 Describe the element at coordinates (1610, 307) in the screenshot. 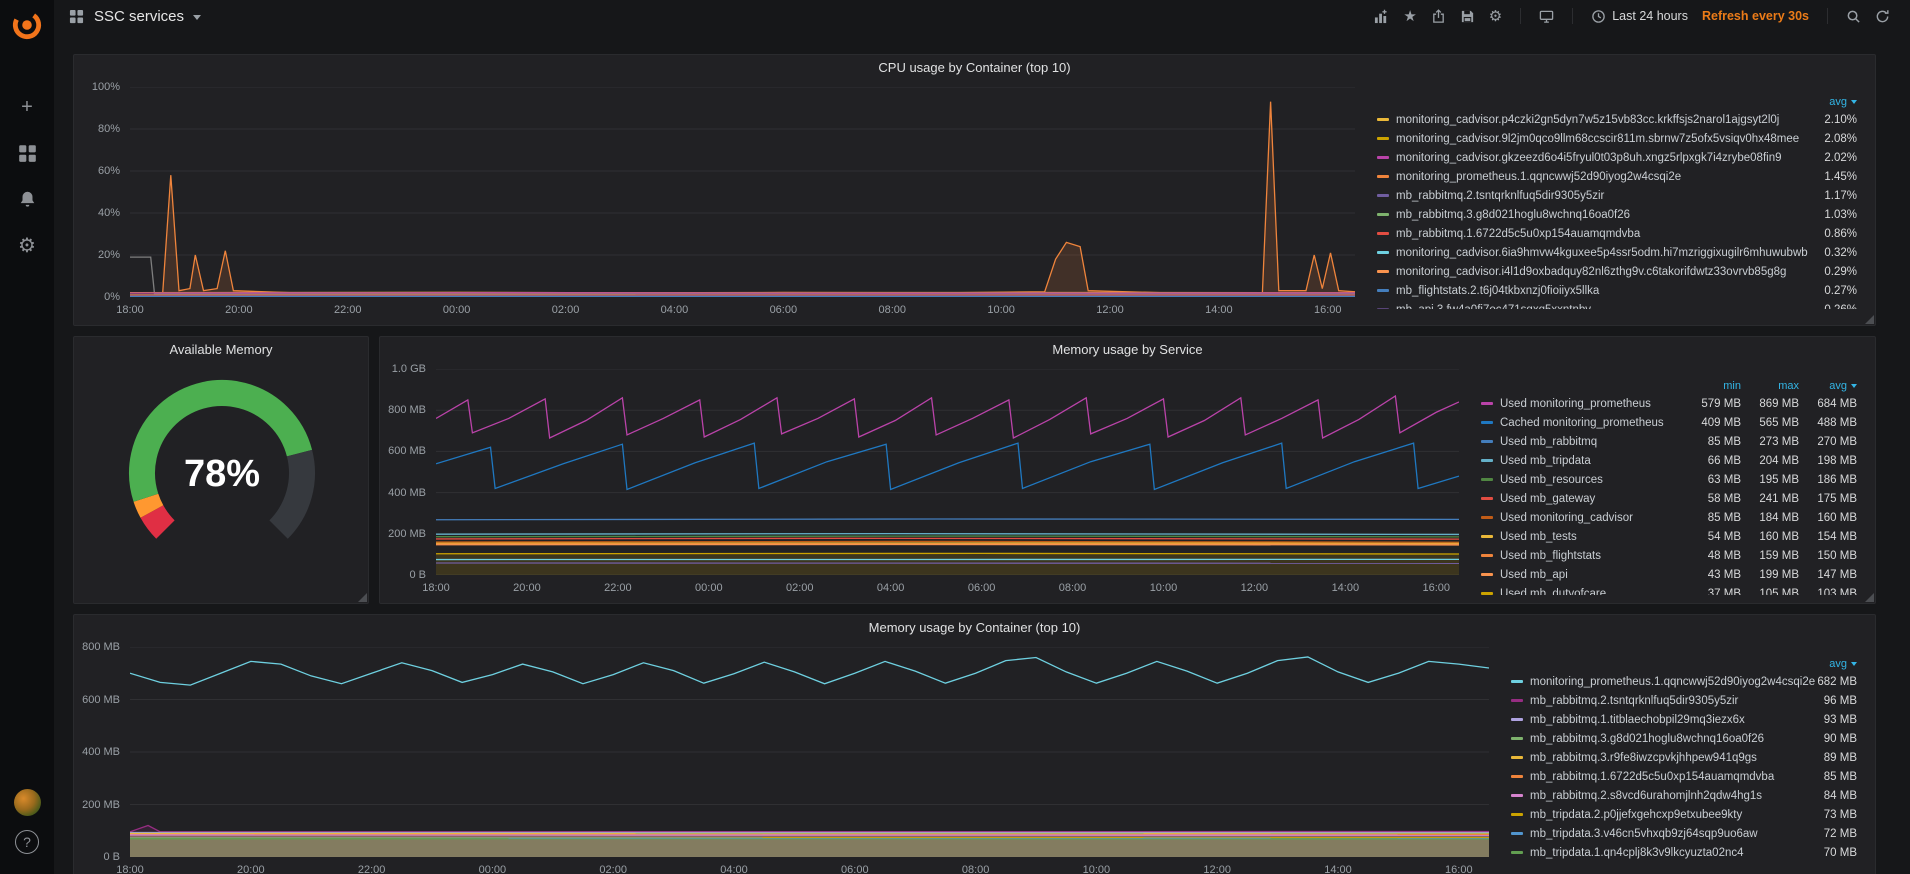

I see `legend-series-name: mb_api.3.fw4a0fi7oc471sqxq5xxntnbv` at that location.